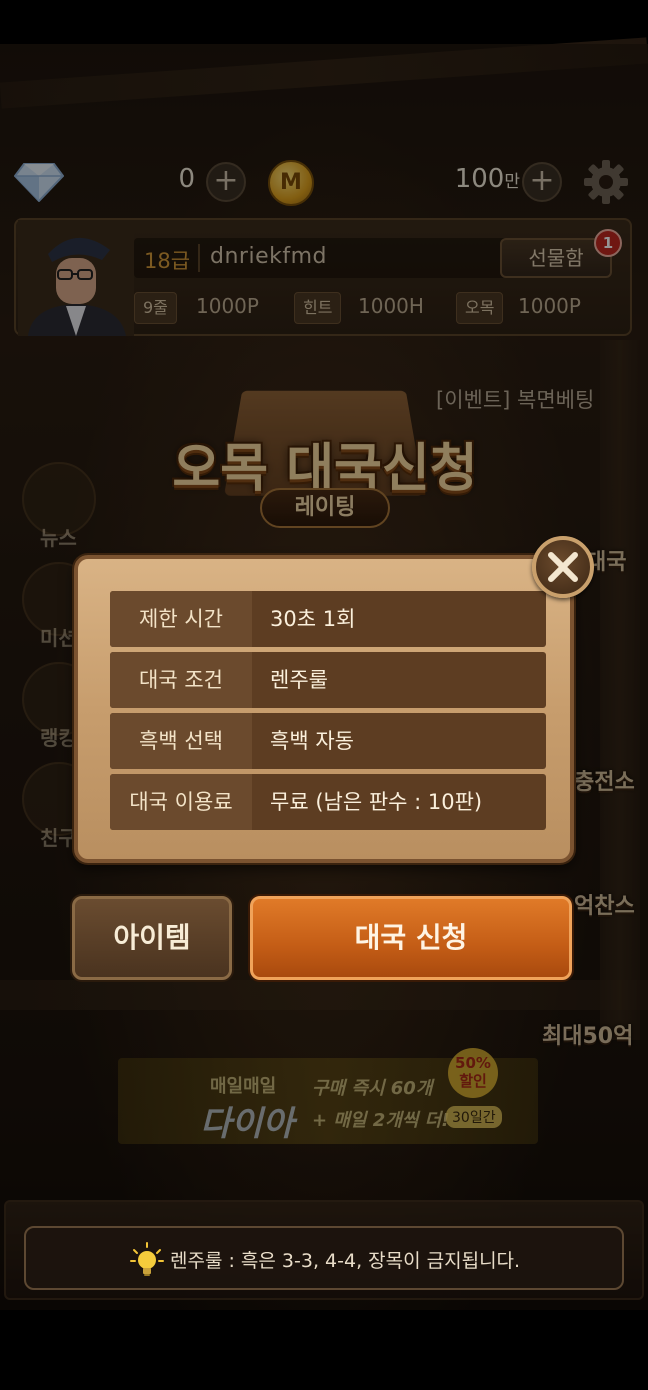 Image resolution: width=648 pixels, height=1390 pixels. I want to click on info-value: 렌주룰, so click(299, 680).